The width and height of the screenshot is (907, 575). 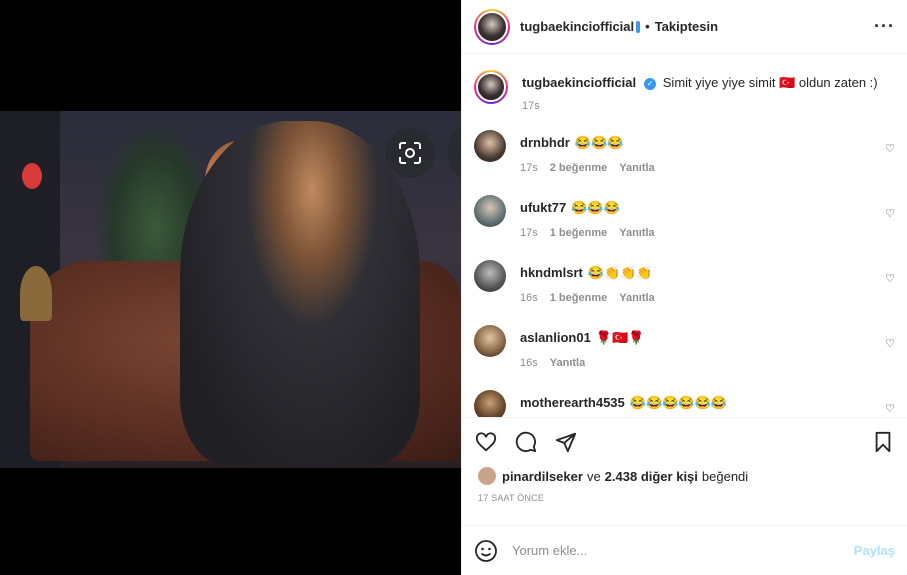 What do you see at coordinates (770, 82) in the screenshot?
I see `caption-text: Simit yiye yiye simit 🇹🇷 oldun zaten :)` at bounding box center [770, 82].